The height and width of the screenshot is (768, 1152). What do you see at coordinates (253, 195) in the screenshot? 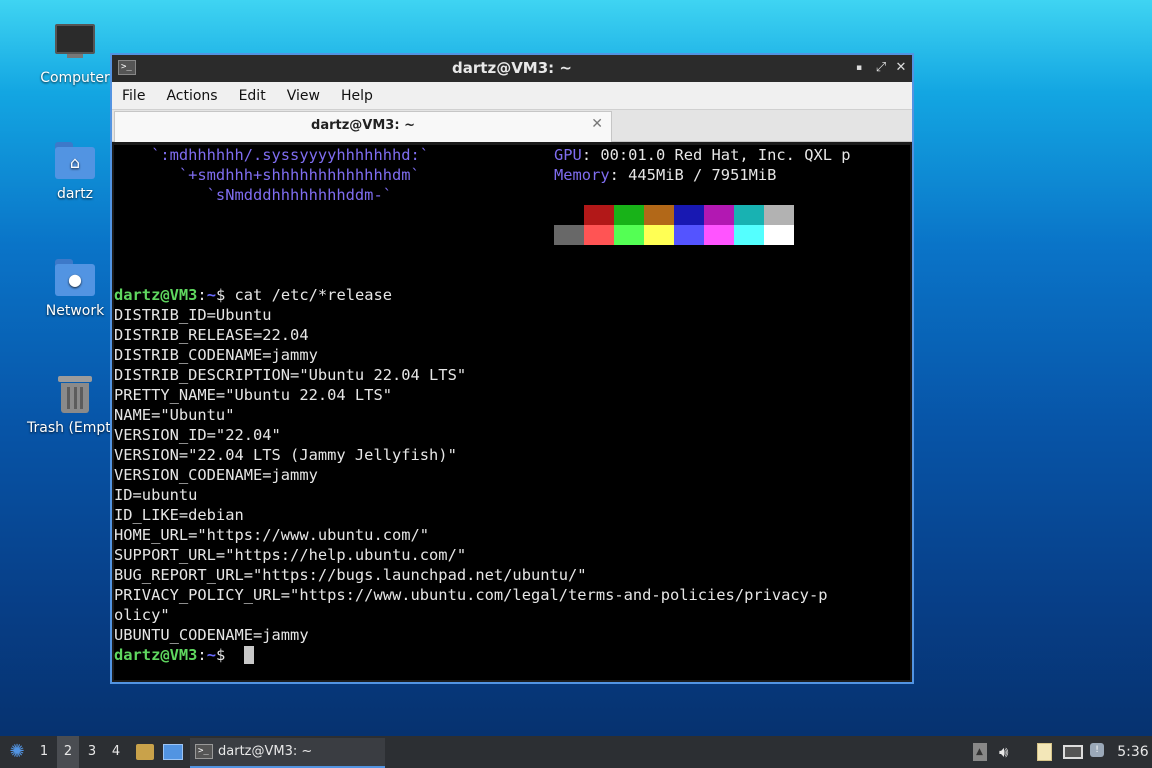
I see `ascii-art-line: `sNmdddhhhhhhhhddm-`` at bounding box center [253, 195].